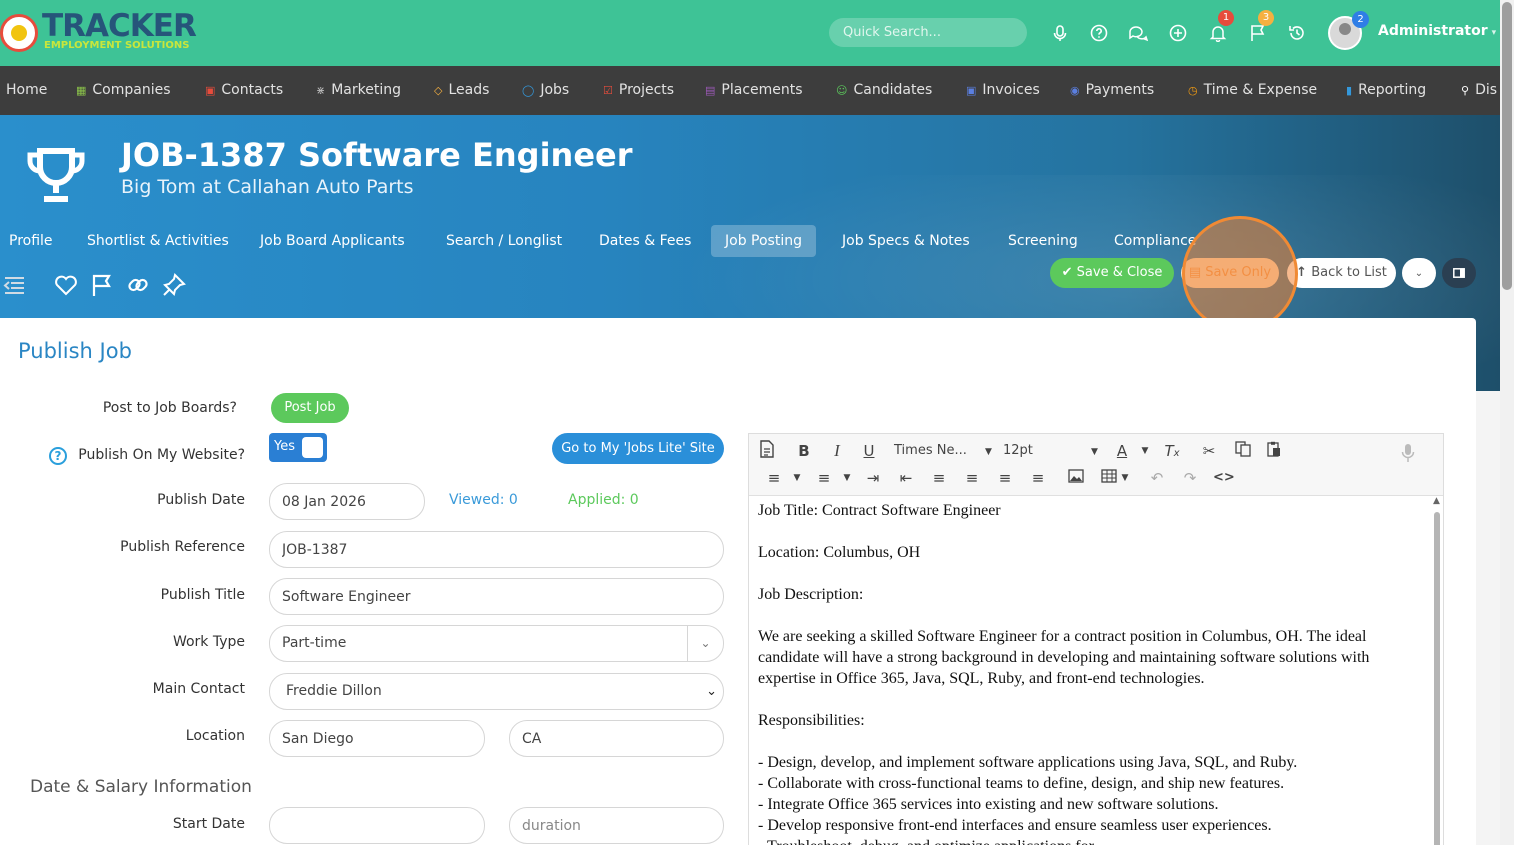  What do you see at coordinates (123, 90) in the screenshot?
I see `nav-item-companies: ▦ Companies` at bounding box center [123, 90].